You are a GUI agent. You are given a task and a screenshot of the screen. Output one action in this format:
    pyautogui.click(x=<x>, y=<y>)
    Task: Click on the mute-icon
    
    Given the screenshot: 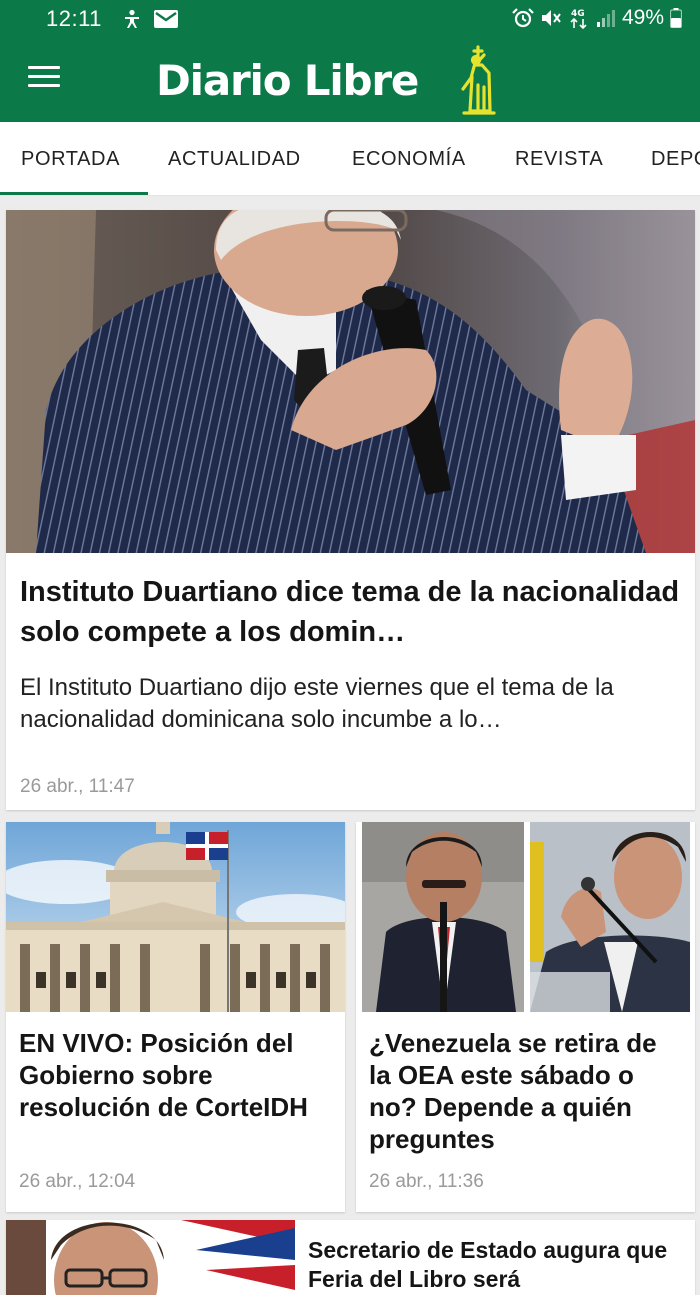 What is the action you would take?
    pyautogui.click(x=551, y=18)
    